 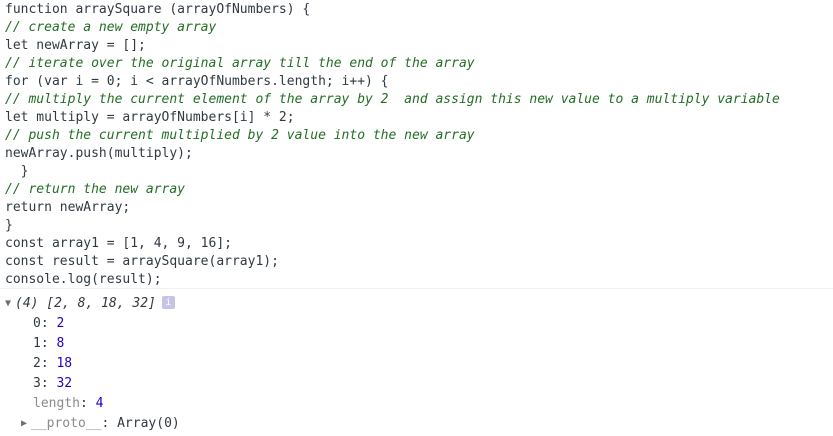 I want to click on code-line: let multiply = arrayOfNumbers[i] * 2;, so click(x=150, y=117).